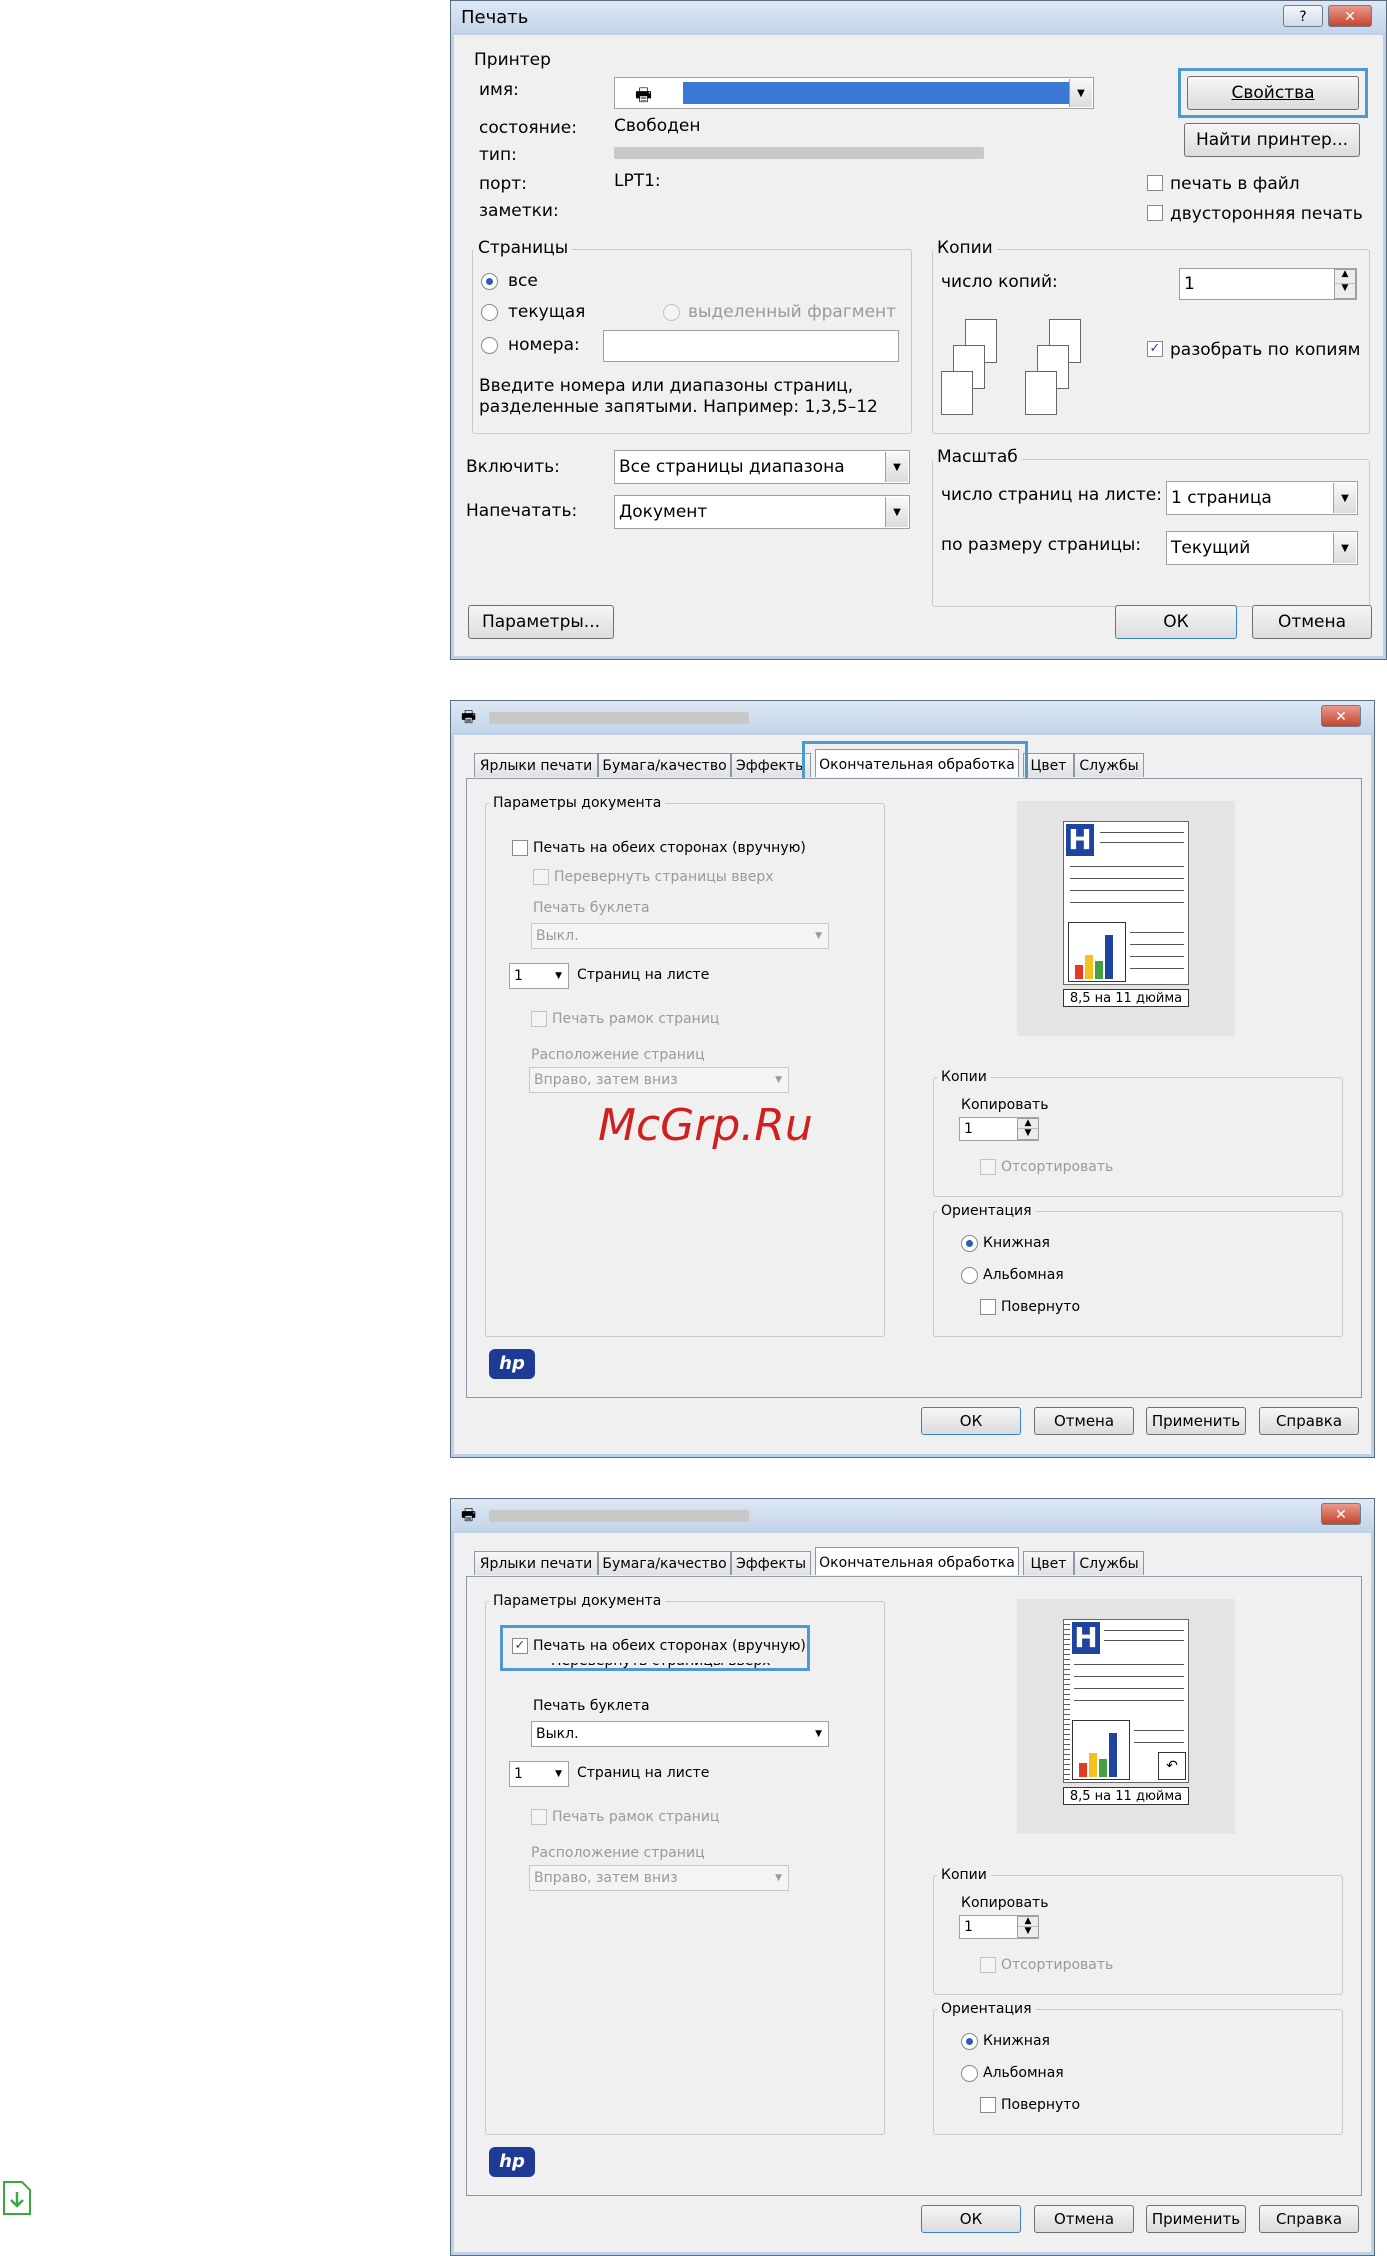 This screenshot has width=1387, height=2256. What do you see at coordinates (519, 211) in the screenshot?
I see `notes-label: заметки:` at bounding box center [519, 211].